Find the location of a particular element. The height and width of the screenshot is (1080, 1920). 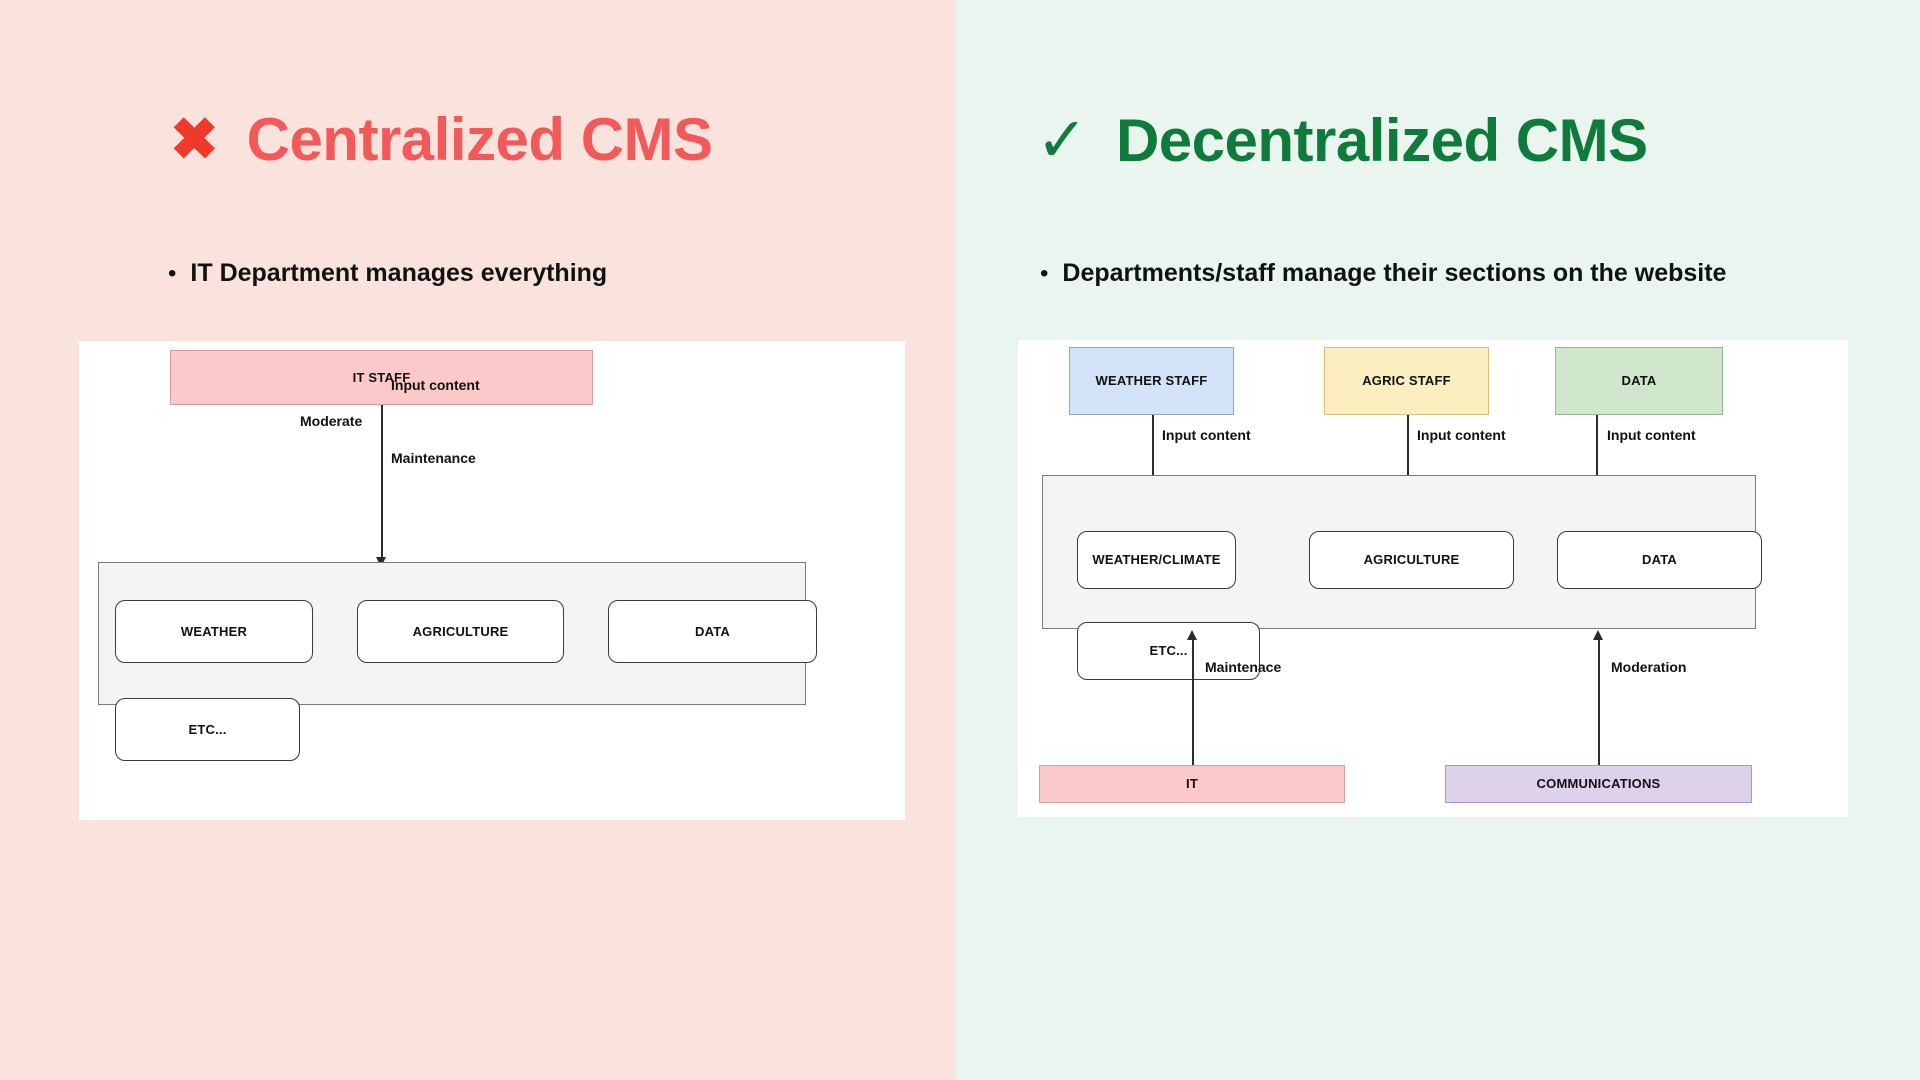

node-weather-staff-label: WEATHER STAFF is located at coordinates (1151, 381).